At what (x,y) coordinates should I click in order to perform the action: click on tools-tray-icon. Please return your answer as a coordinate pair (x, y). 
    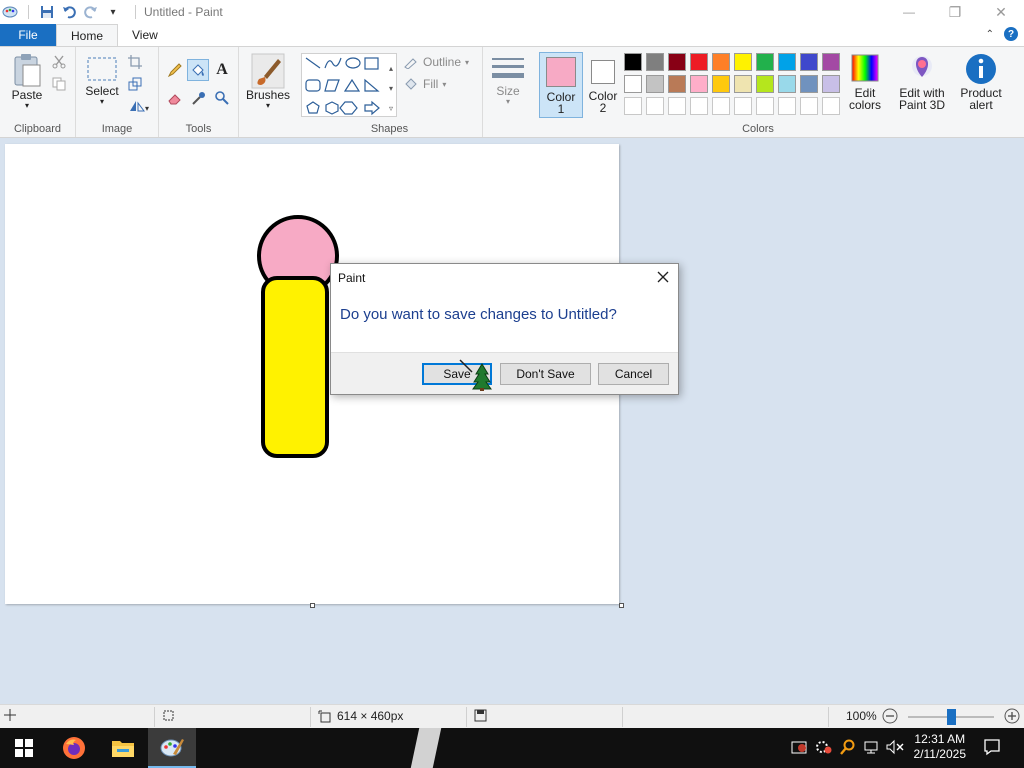
    Looking at the image, I should click on (824, 748).